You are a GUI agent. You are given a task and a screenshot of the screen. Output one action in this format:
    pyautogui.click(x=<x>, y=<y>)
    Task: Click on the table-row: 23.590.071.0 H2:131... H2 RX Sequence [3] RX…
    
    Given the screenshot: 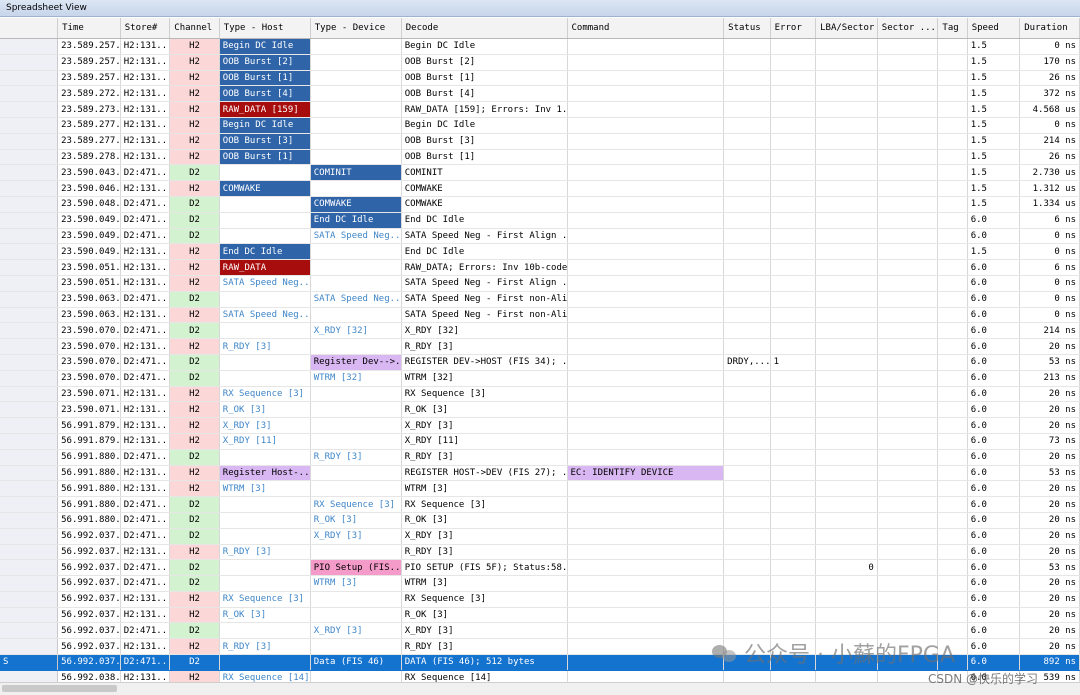 What is the action you would take?
    pyautogui.click(x=540, y=394)
    